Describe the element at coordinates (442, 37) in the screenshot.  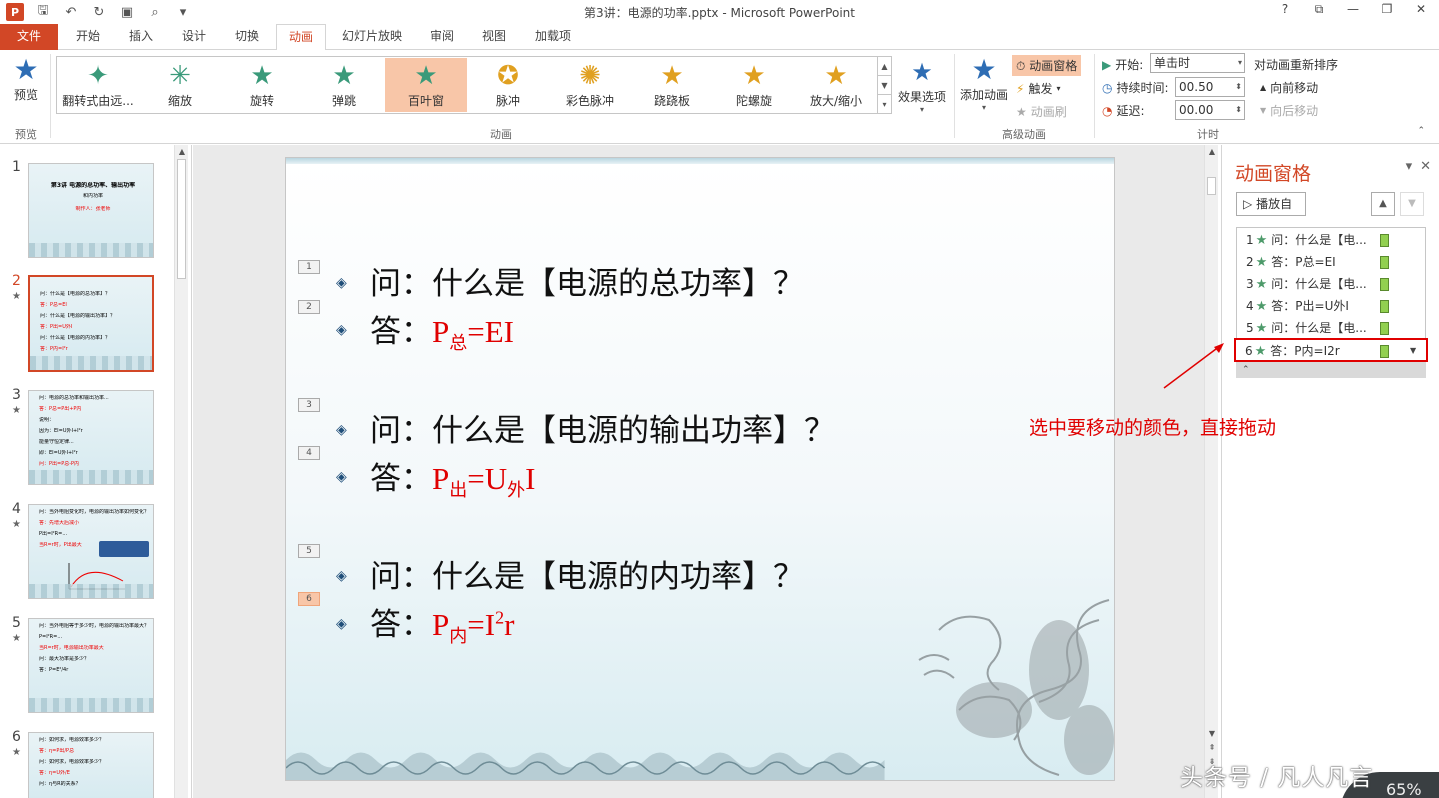
I see `tab-review: 审阅` at that location.